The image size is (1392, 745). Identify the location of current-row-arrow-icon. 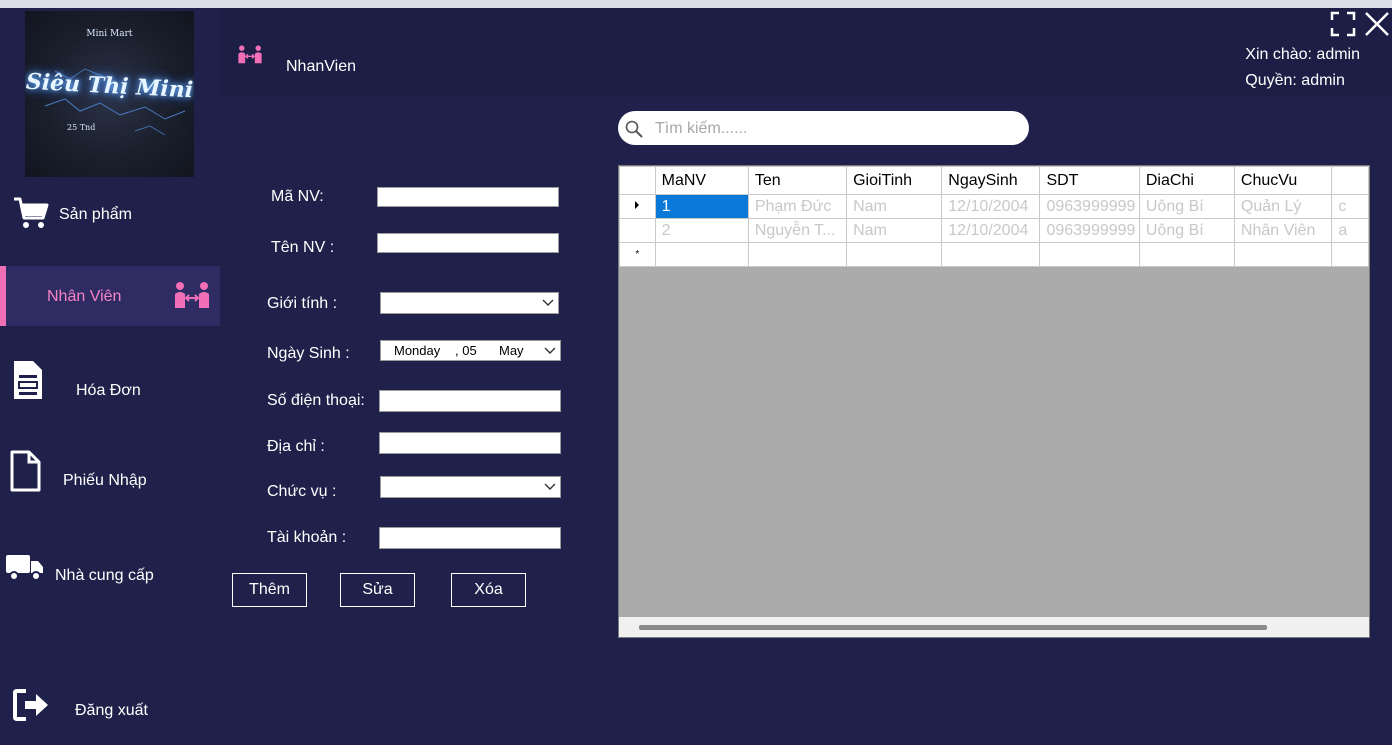
(637, 205).